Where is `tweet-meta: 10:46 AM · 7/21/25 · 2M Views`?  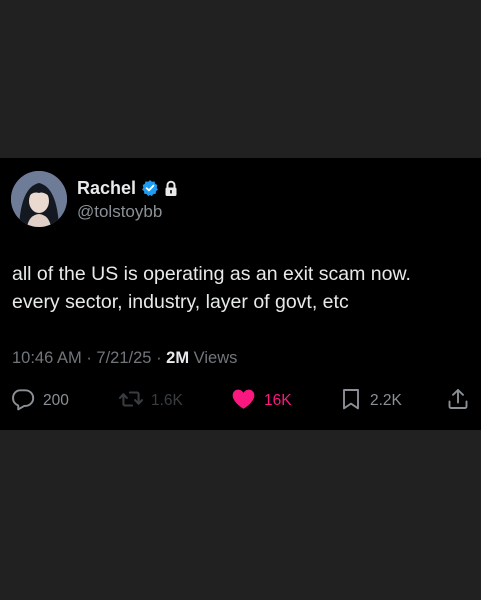 tweet-meta: 10:46 AM · 7/21/25 · 2M Views is located at coordinates (124, 358).